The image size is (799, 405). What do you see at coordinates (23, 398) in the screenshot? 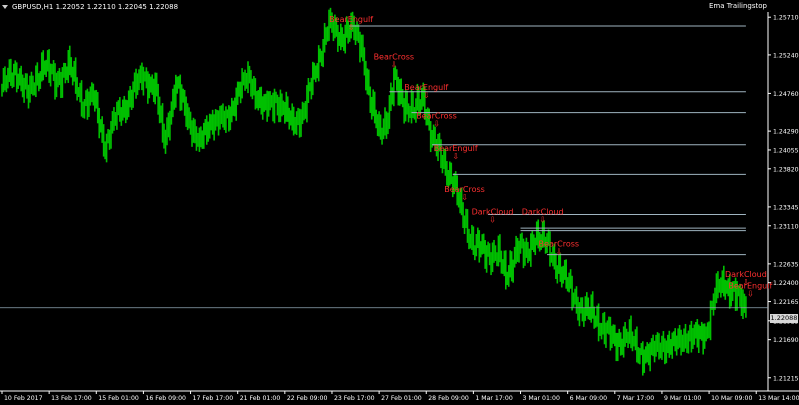
I see `x-tick-label: 10 Feb 2017` at bounding box center [23, 398].